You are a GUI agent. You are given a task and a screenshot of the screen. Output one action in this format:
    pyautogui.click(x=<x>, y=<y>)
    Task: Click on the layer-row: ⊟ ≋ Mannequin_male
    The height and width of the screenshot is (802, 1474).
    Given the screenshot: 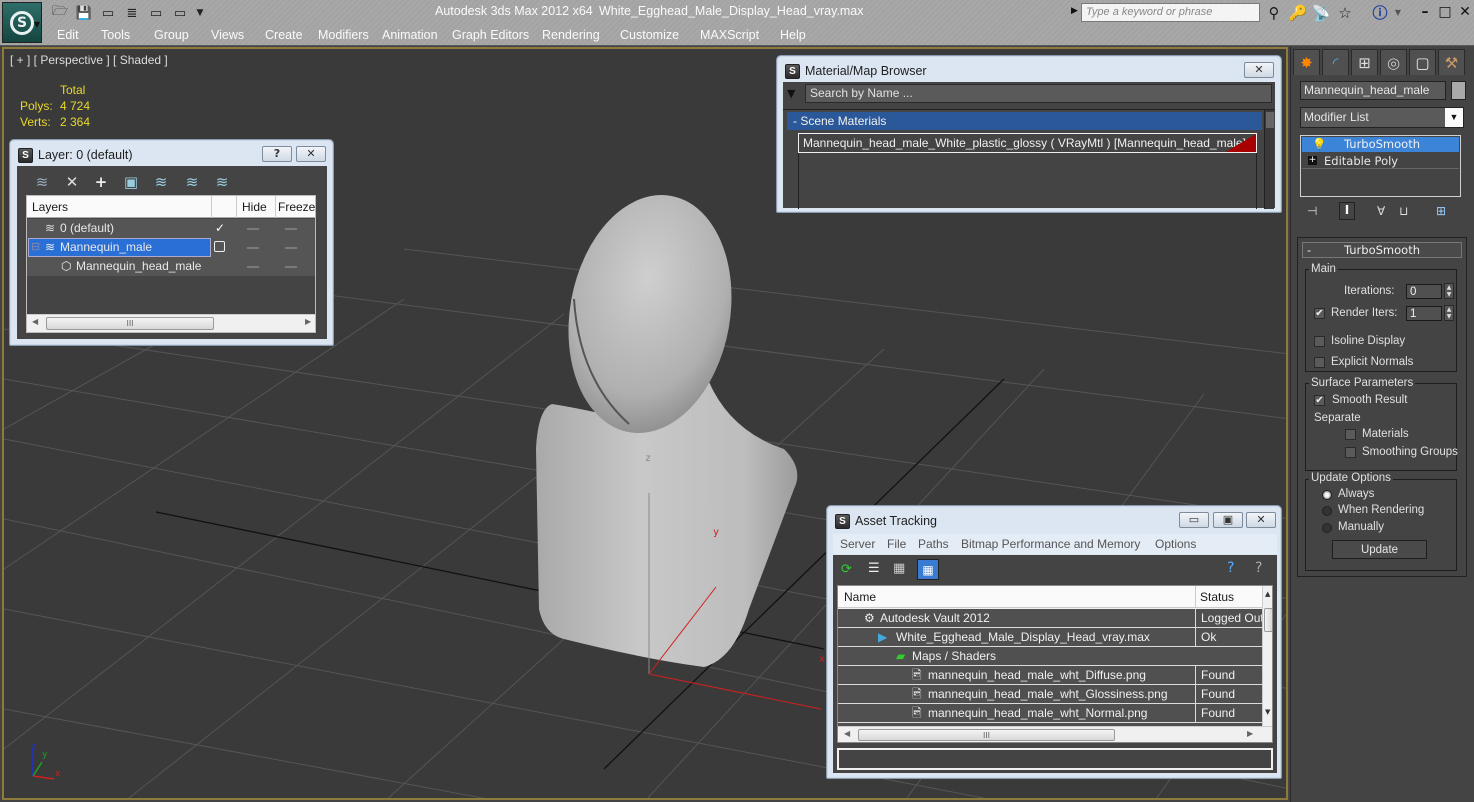 What is the action you would take?
    pyautogui.click(x=171, y=247)
    